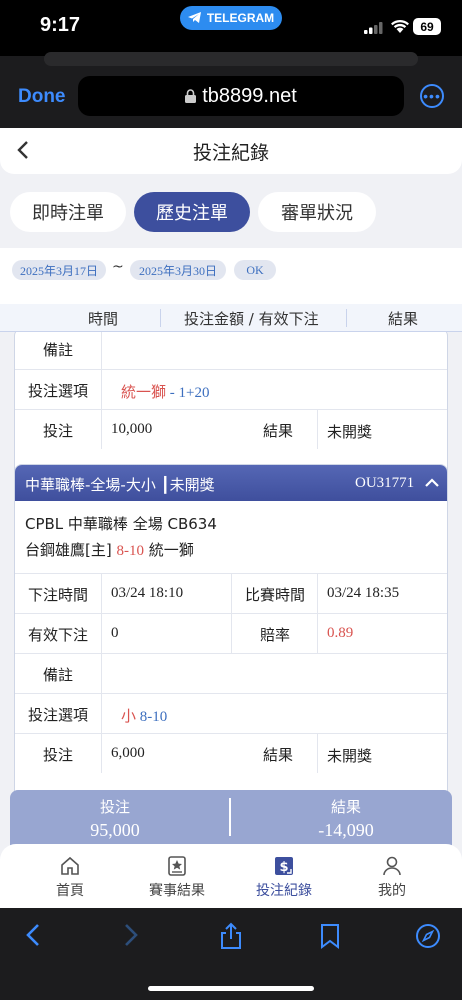 This screenshot has width=462, height=1000. Describe the element at coordinates (231, 278) in the screenshot. I see `date-filter: 2025年3月17日 ~ 2025年3月30日 OK` at that location.